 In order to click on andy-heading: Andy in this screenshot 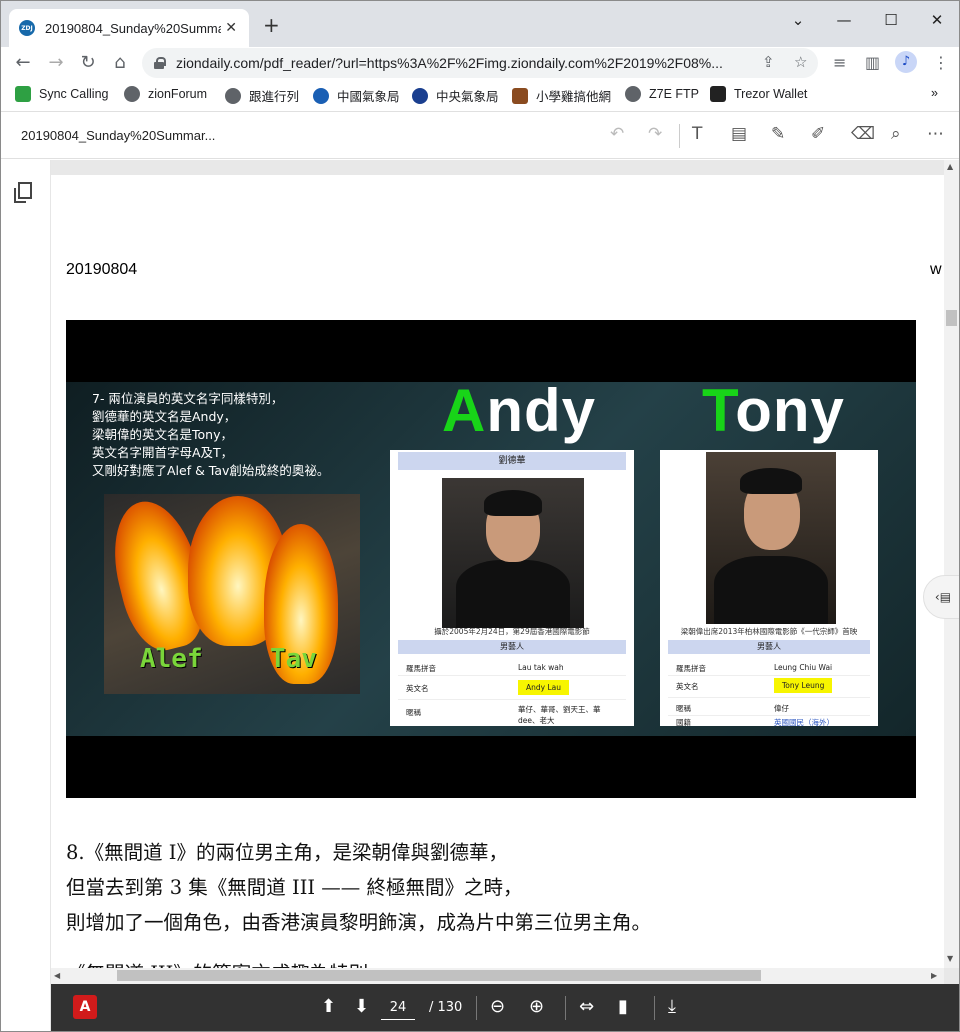, I will do `click(519, 410)`.